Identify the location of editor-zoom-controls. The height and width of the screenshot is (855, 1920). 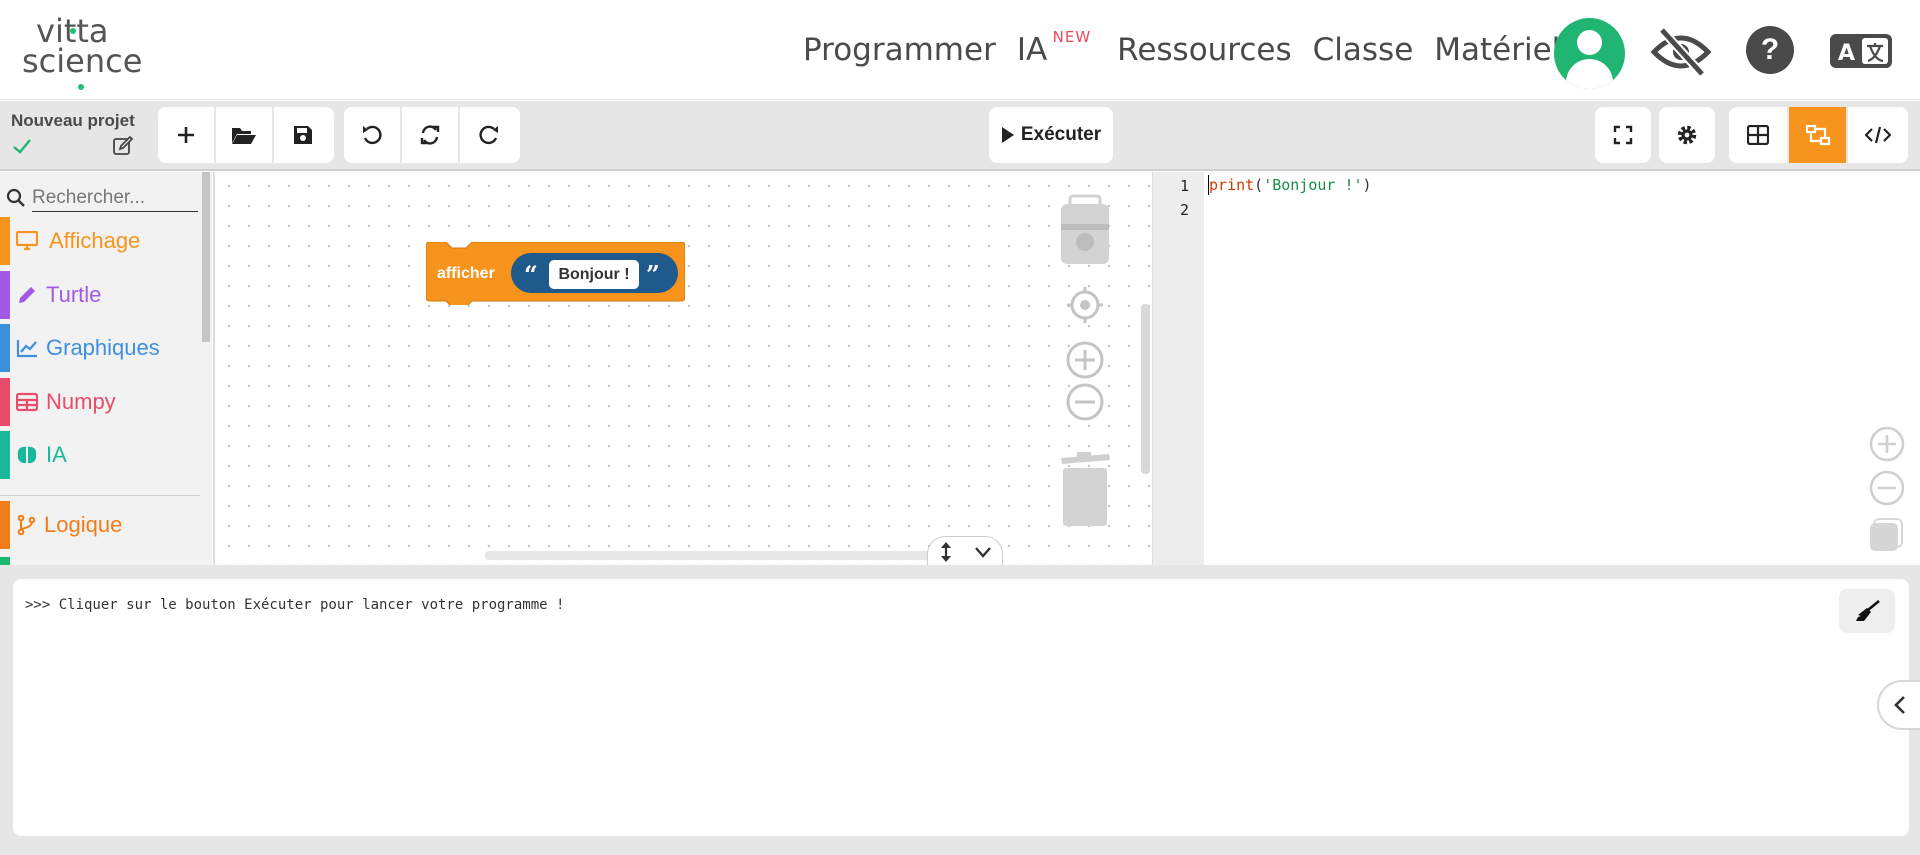
(1888, 490).